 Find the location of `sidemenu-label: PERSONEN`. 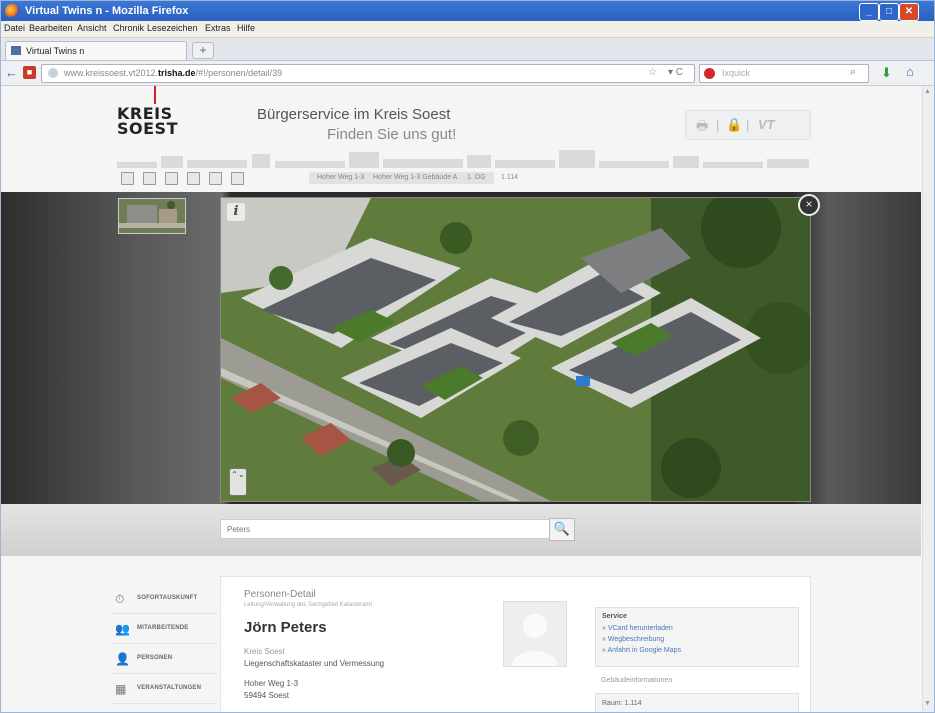

sidemenu-label: PERSONEN is located at coordinates (155, 658).